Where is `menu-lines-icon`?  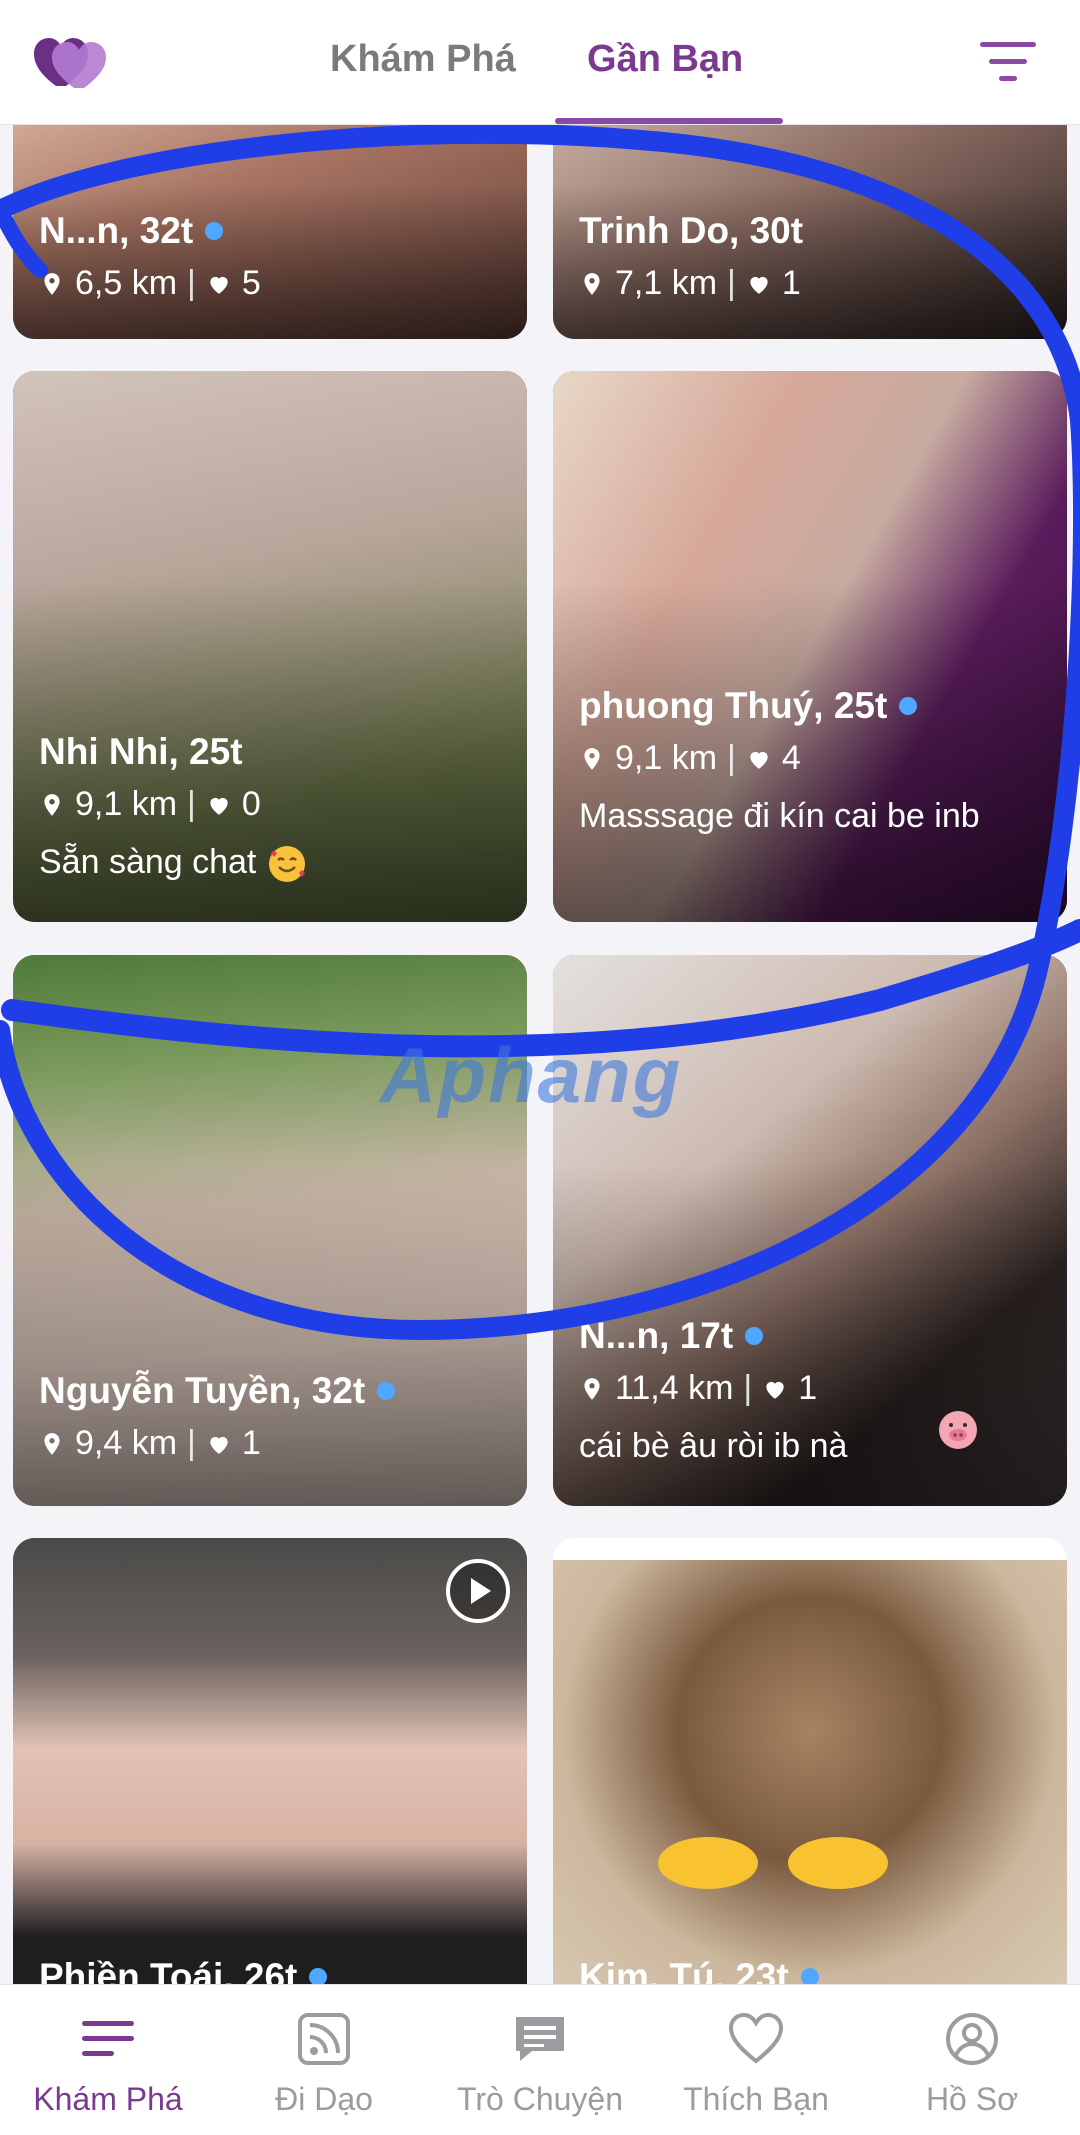 menu-lines-icon is located at coordinates (108, 2038).